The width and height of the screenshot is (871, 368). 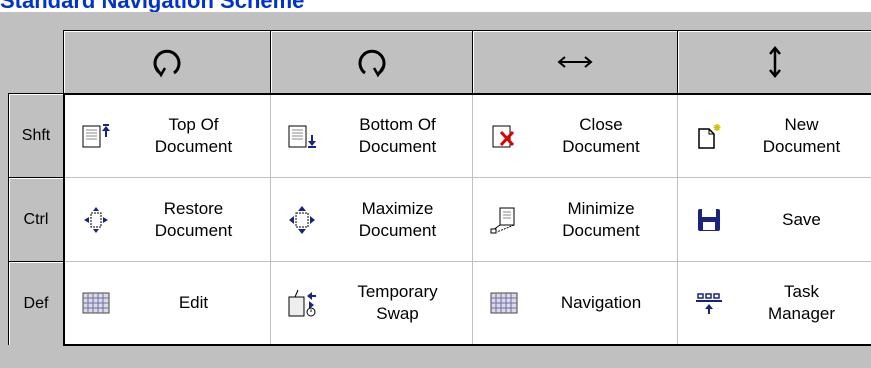 I want to click on cell-task-manager: Task Manager, so click(x=774, y=303).